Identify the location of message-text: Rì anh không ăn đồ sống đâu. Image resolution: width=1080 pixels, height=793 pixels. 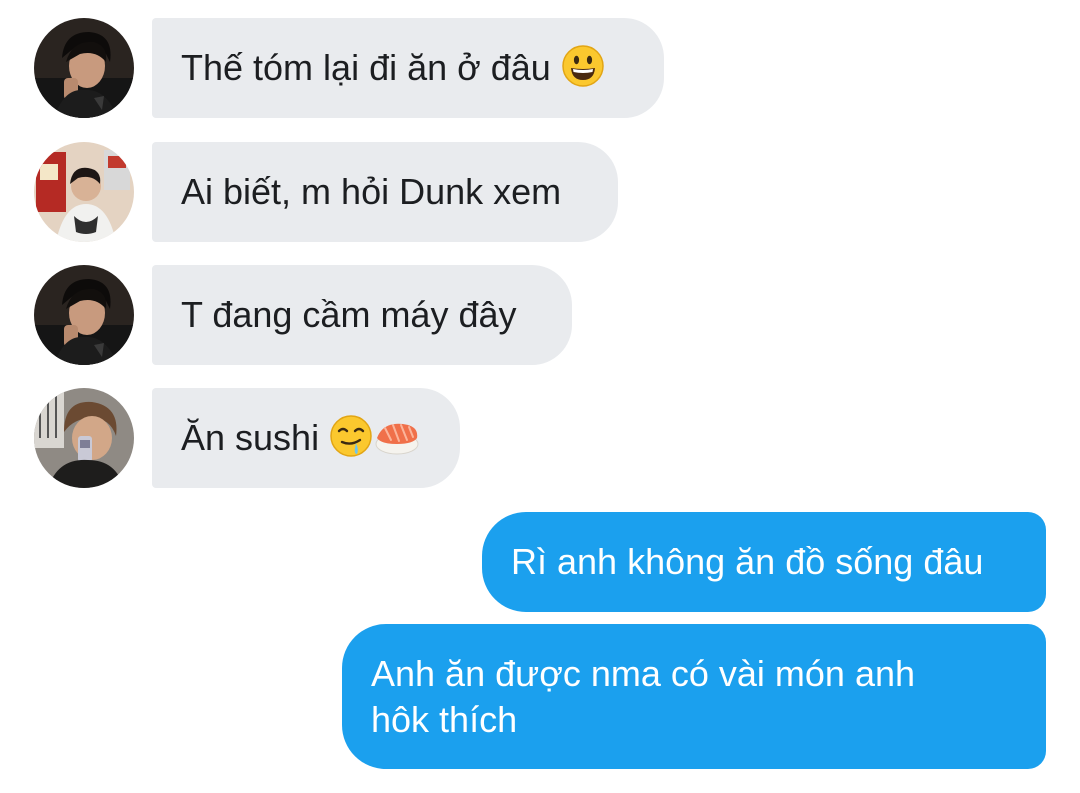
(747, 561).